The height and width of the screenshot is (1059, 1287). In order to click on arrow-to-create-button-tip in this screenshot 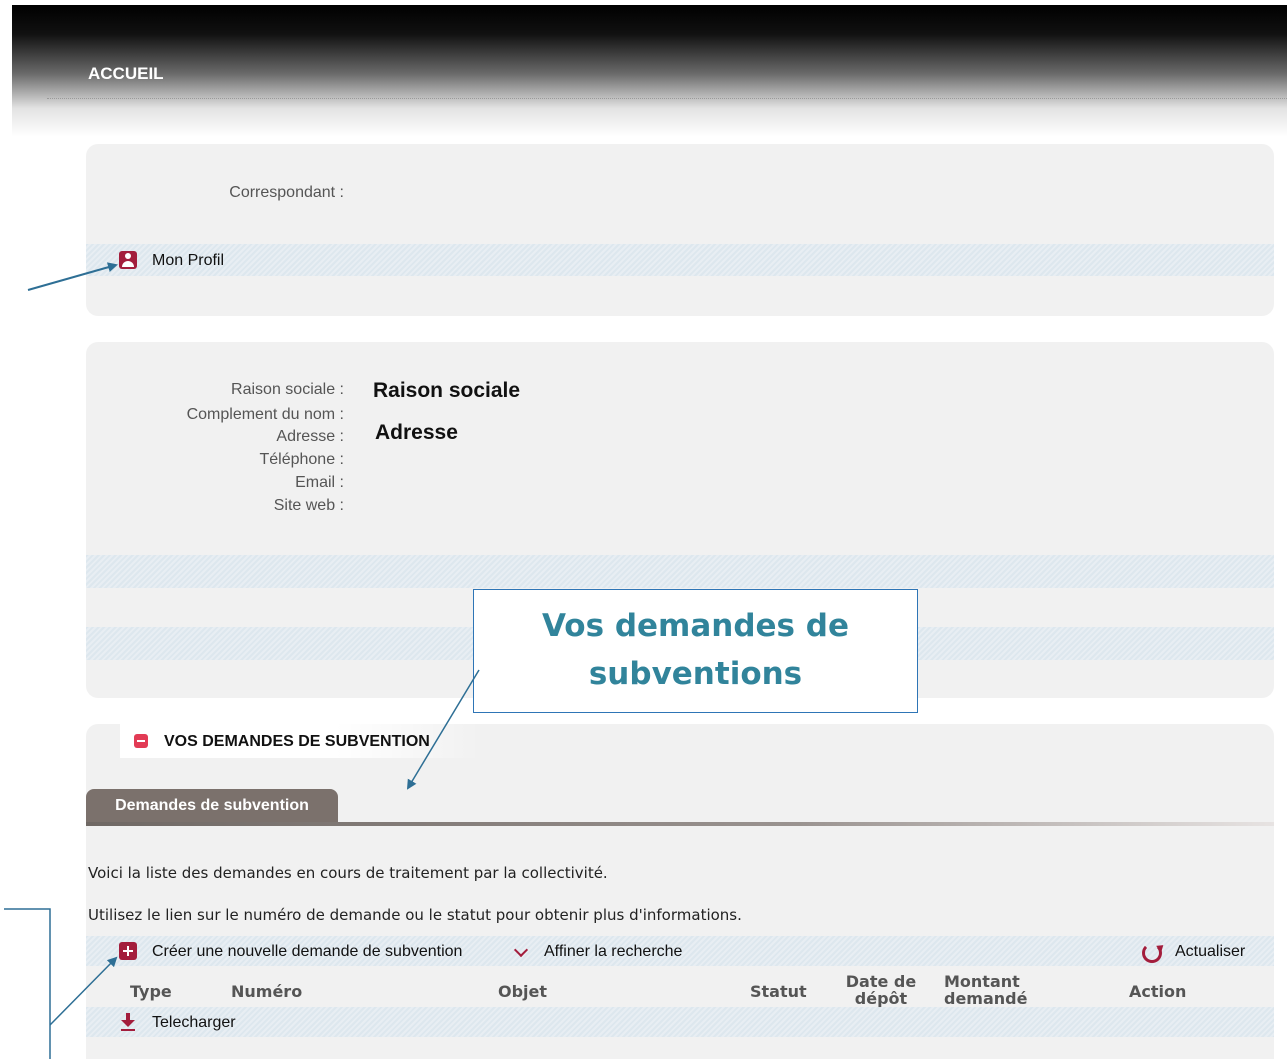, I will do `click(83, 991)`.